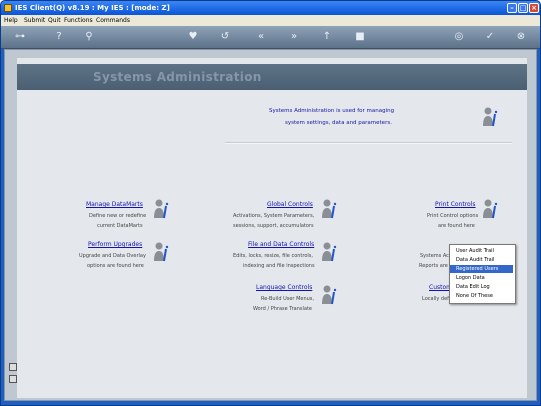 The image size is (541, 406). I want to click on perform-upgrades-desc-1: Upgrade and Data Overlay, so click(112, 256).